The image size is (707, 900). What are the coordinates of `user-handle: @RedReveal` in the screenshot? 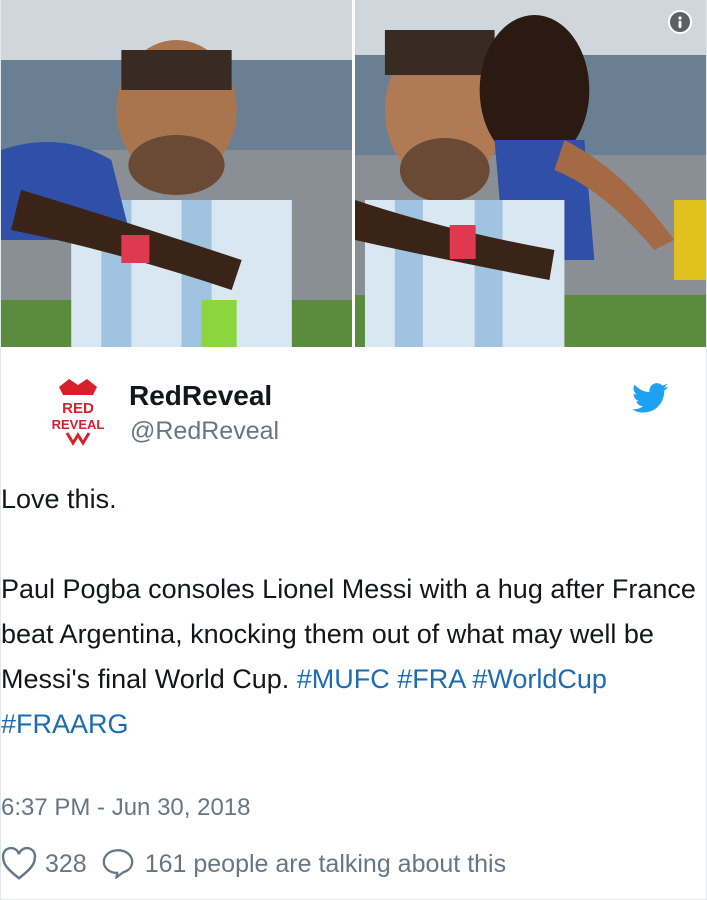 It's located at (204, 431).